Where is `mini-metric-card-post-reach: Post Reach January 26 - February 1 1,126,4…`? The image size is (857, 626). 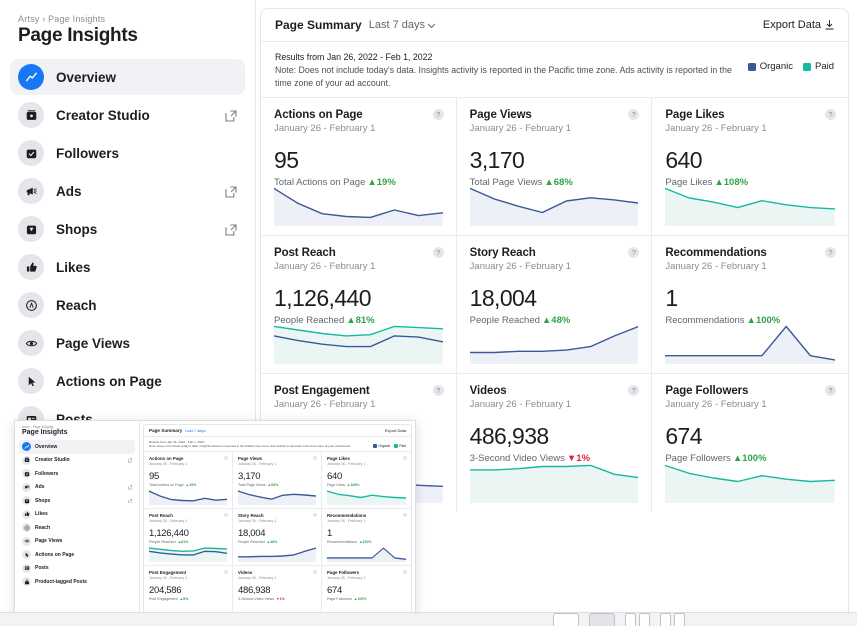 mini-metric-card-post-reach: Post Reach January 26 - February 1 1,126,4… is located at coordinates (188, 538).